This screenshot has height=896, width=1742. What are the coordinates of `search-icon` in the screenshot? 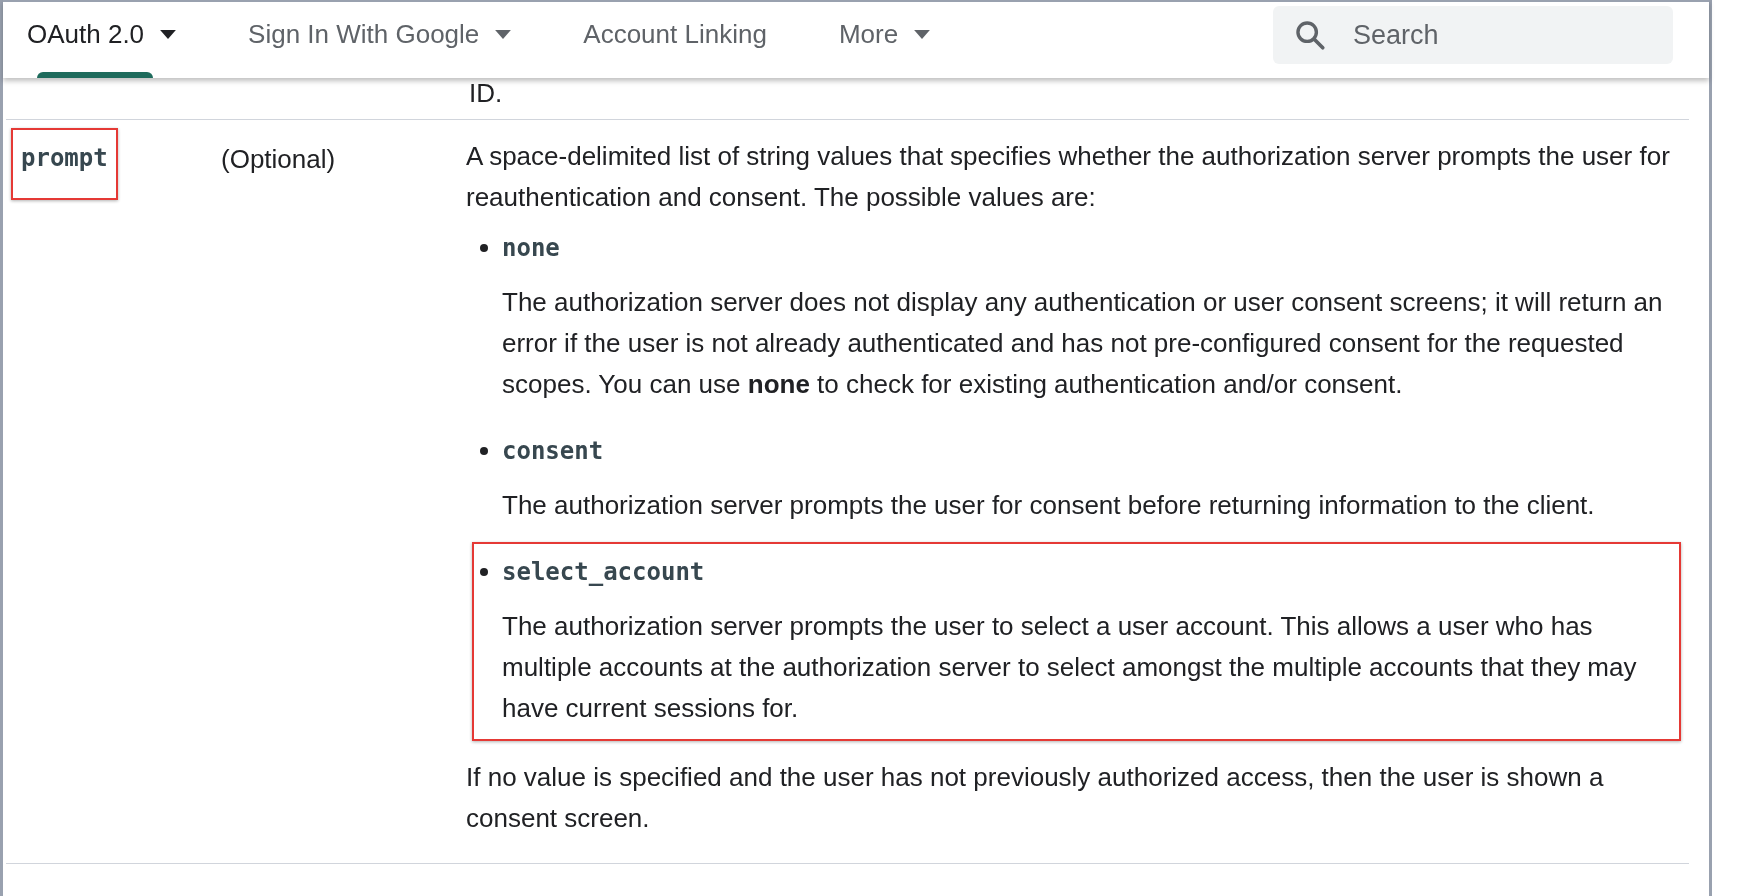 It's located at (1310, 35).